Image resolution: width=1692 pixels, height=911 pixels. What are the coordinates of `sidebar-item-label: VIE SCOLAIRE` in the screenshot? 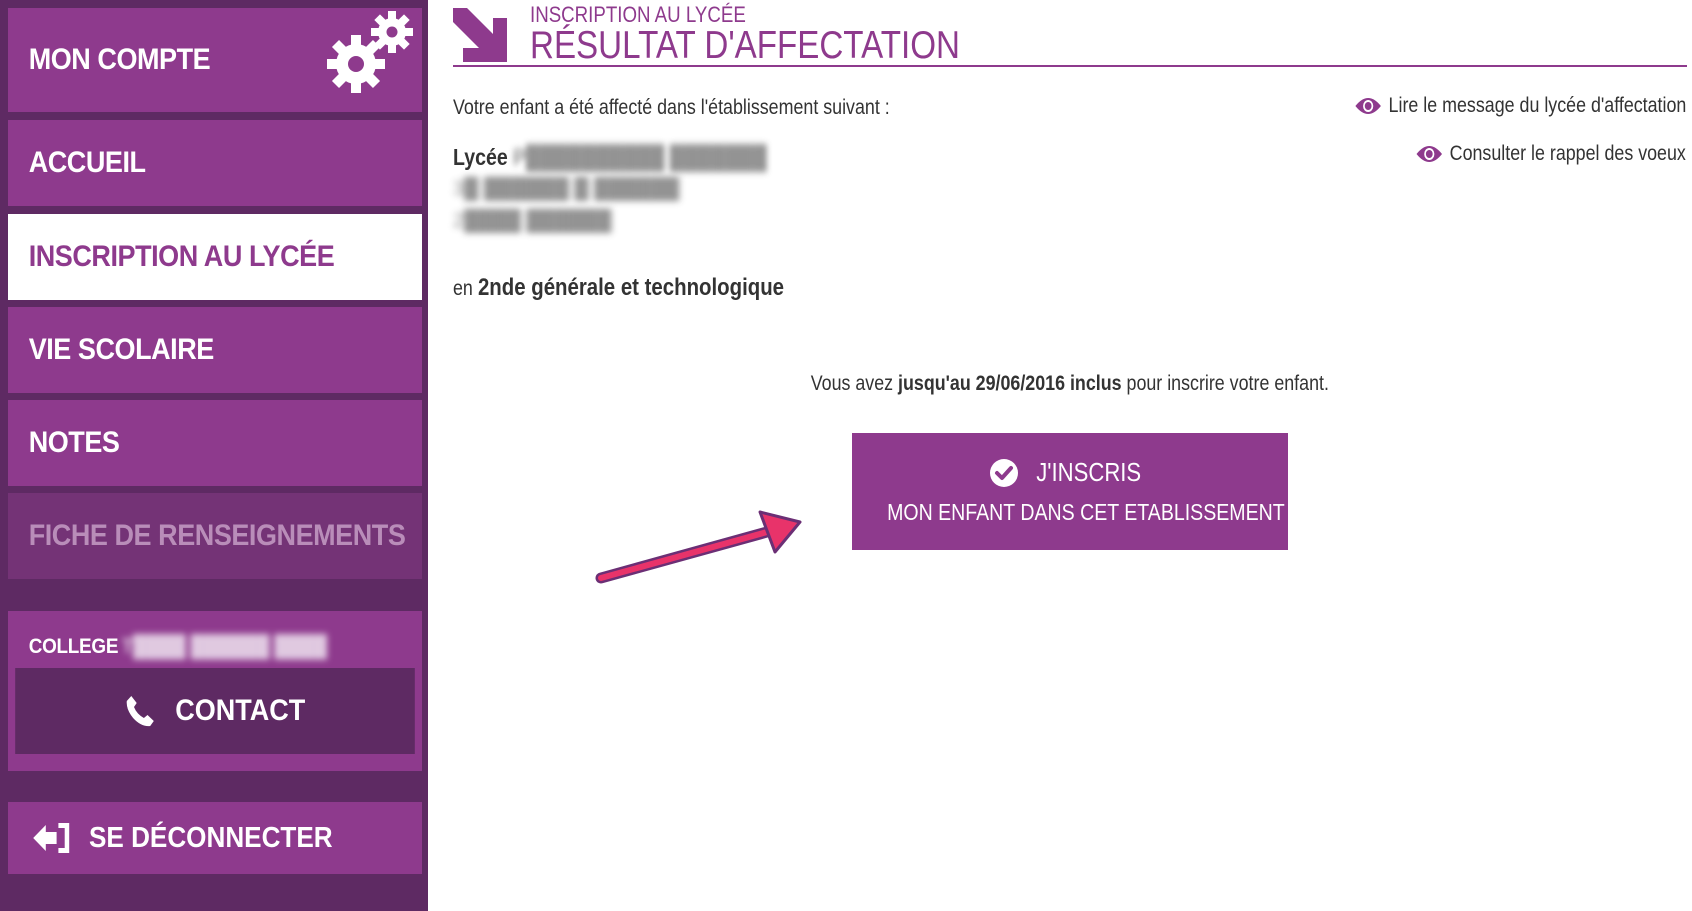 It's located at (121, 349).